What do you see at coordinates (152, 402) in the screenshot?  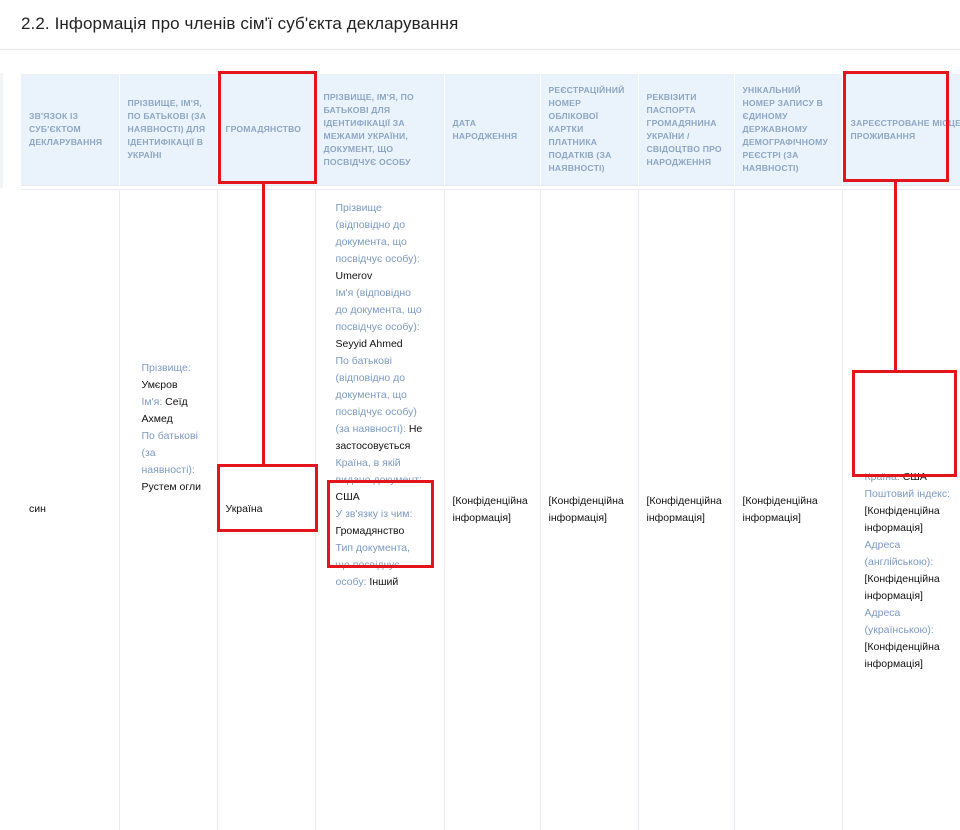 I see `first-name-label: Ім'я:` at bounding box center [152, 402].